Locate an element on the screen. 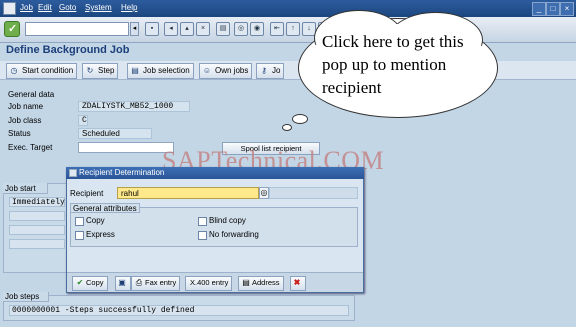 This screenshot has width=576, height=327. general-data-heading: General data is located at coordinates (31, 94).